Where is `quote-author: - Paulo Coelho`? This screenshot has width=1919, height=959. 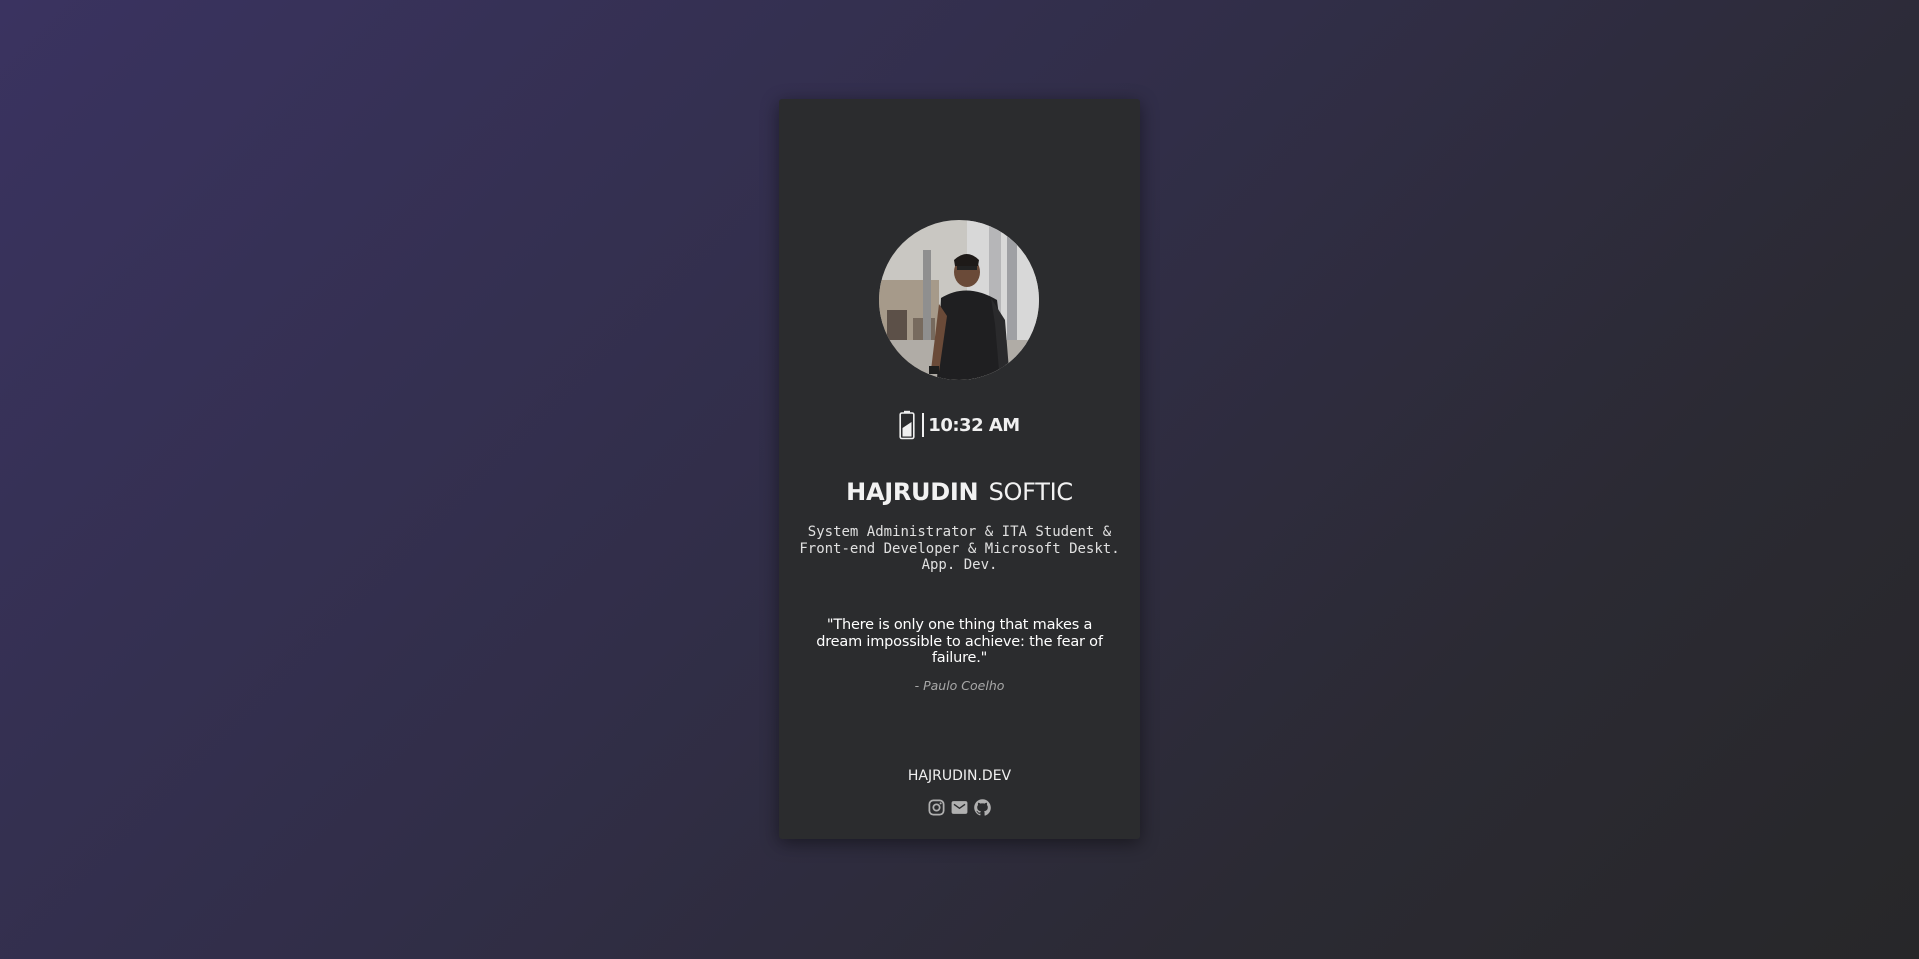 quote-author: - Paulo Coelho is located at coordinates (959, 685).